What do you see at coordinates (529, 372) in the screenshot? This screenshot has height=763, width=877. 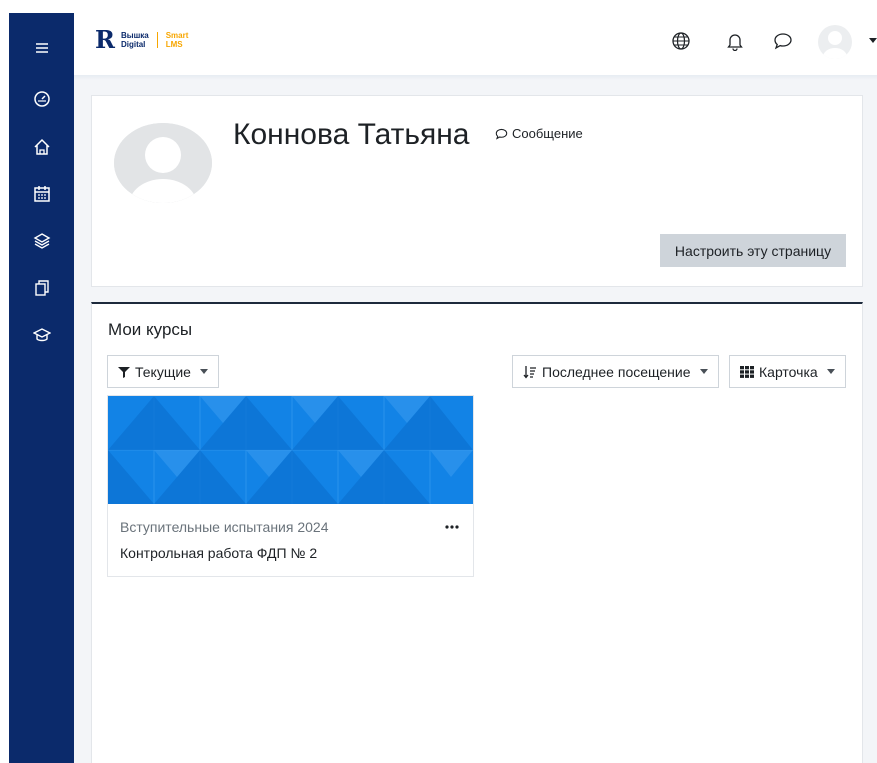 I see `sort-icon` at bounding box center [529, 372].